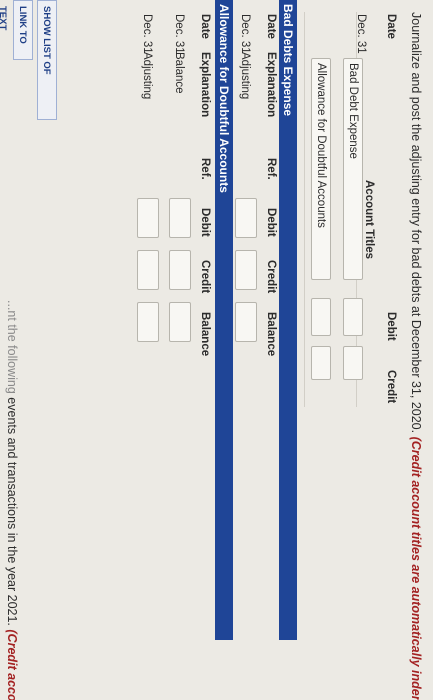 The image size is (433, 700). What do you see at coordinates (361, 34) in the screenshot?
I see `journal-row-1-date: Dec. 31` at bounding box center [361, 34].